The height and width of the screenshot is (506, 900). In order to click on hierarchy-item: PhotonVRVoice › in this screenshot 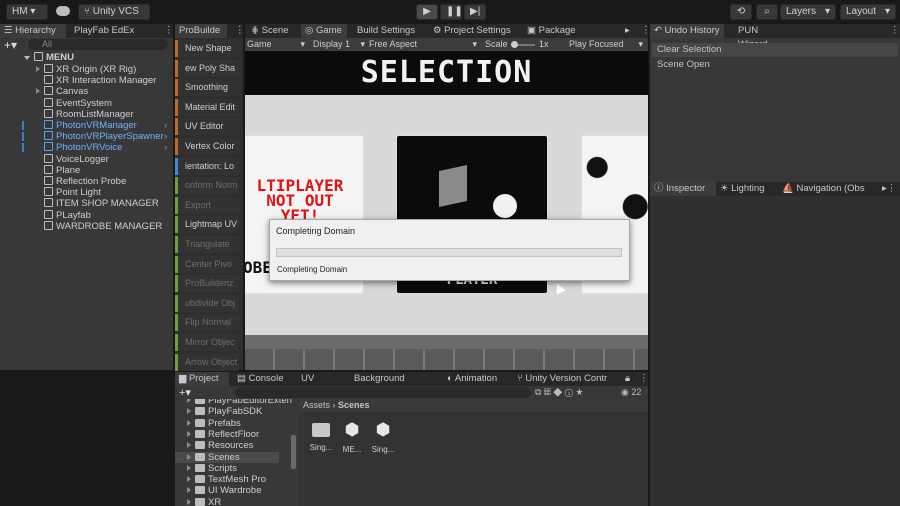, I will do `click(94, 147)`.